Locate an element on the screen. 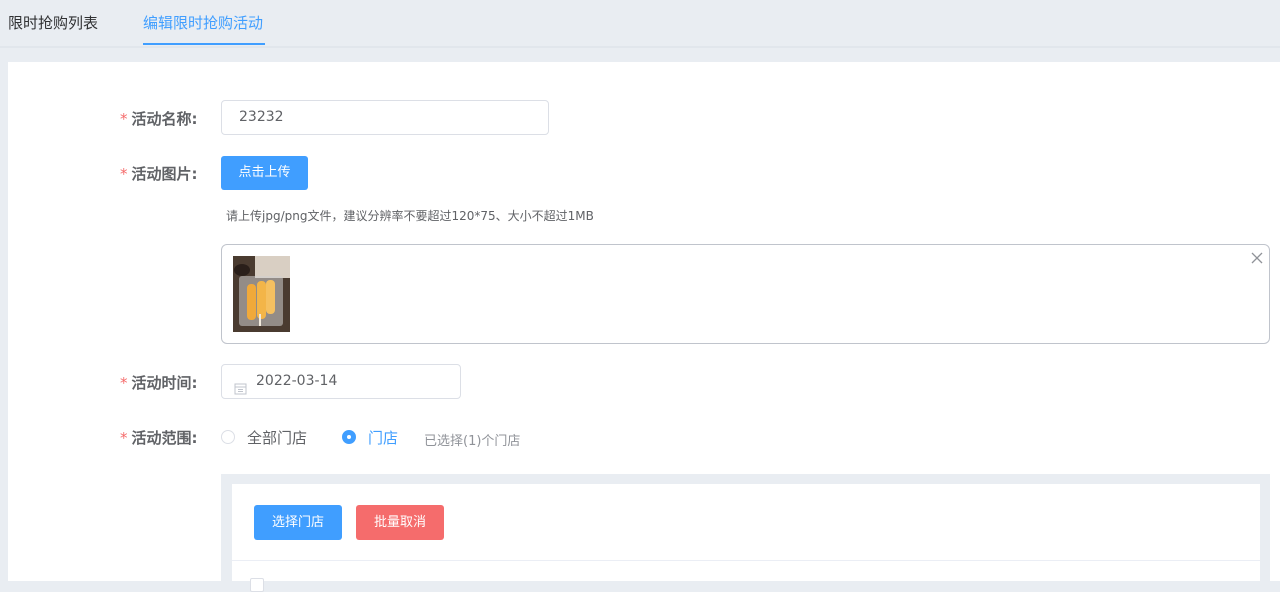 This screenshot has width=1280, height=592. select-store-button: 选择门店 is located at coordinates (298, 522).